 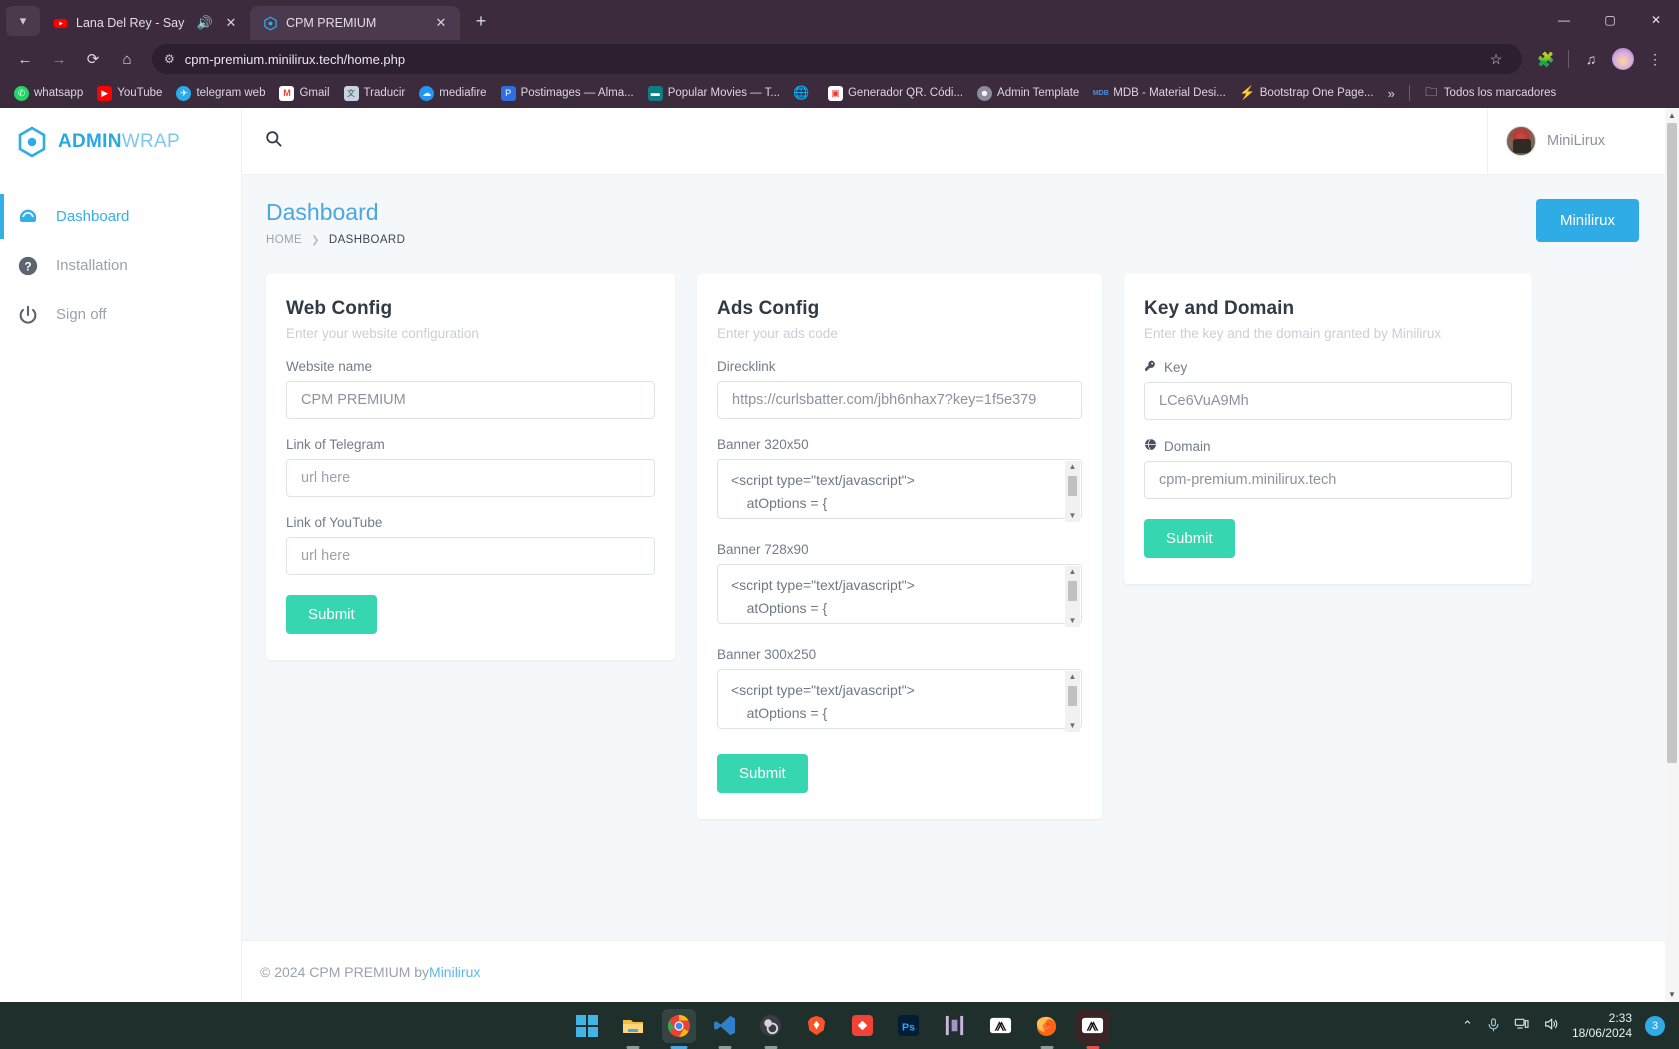 What do you see at coordinates (885, 141) in the screenshot?
I see `search-input` at bounding box center [885, 141].